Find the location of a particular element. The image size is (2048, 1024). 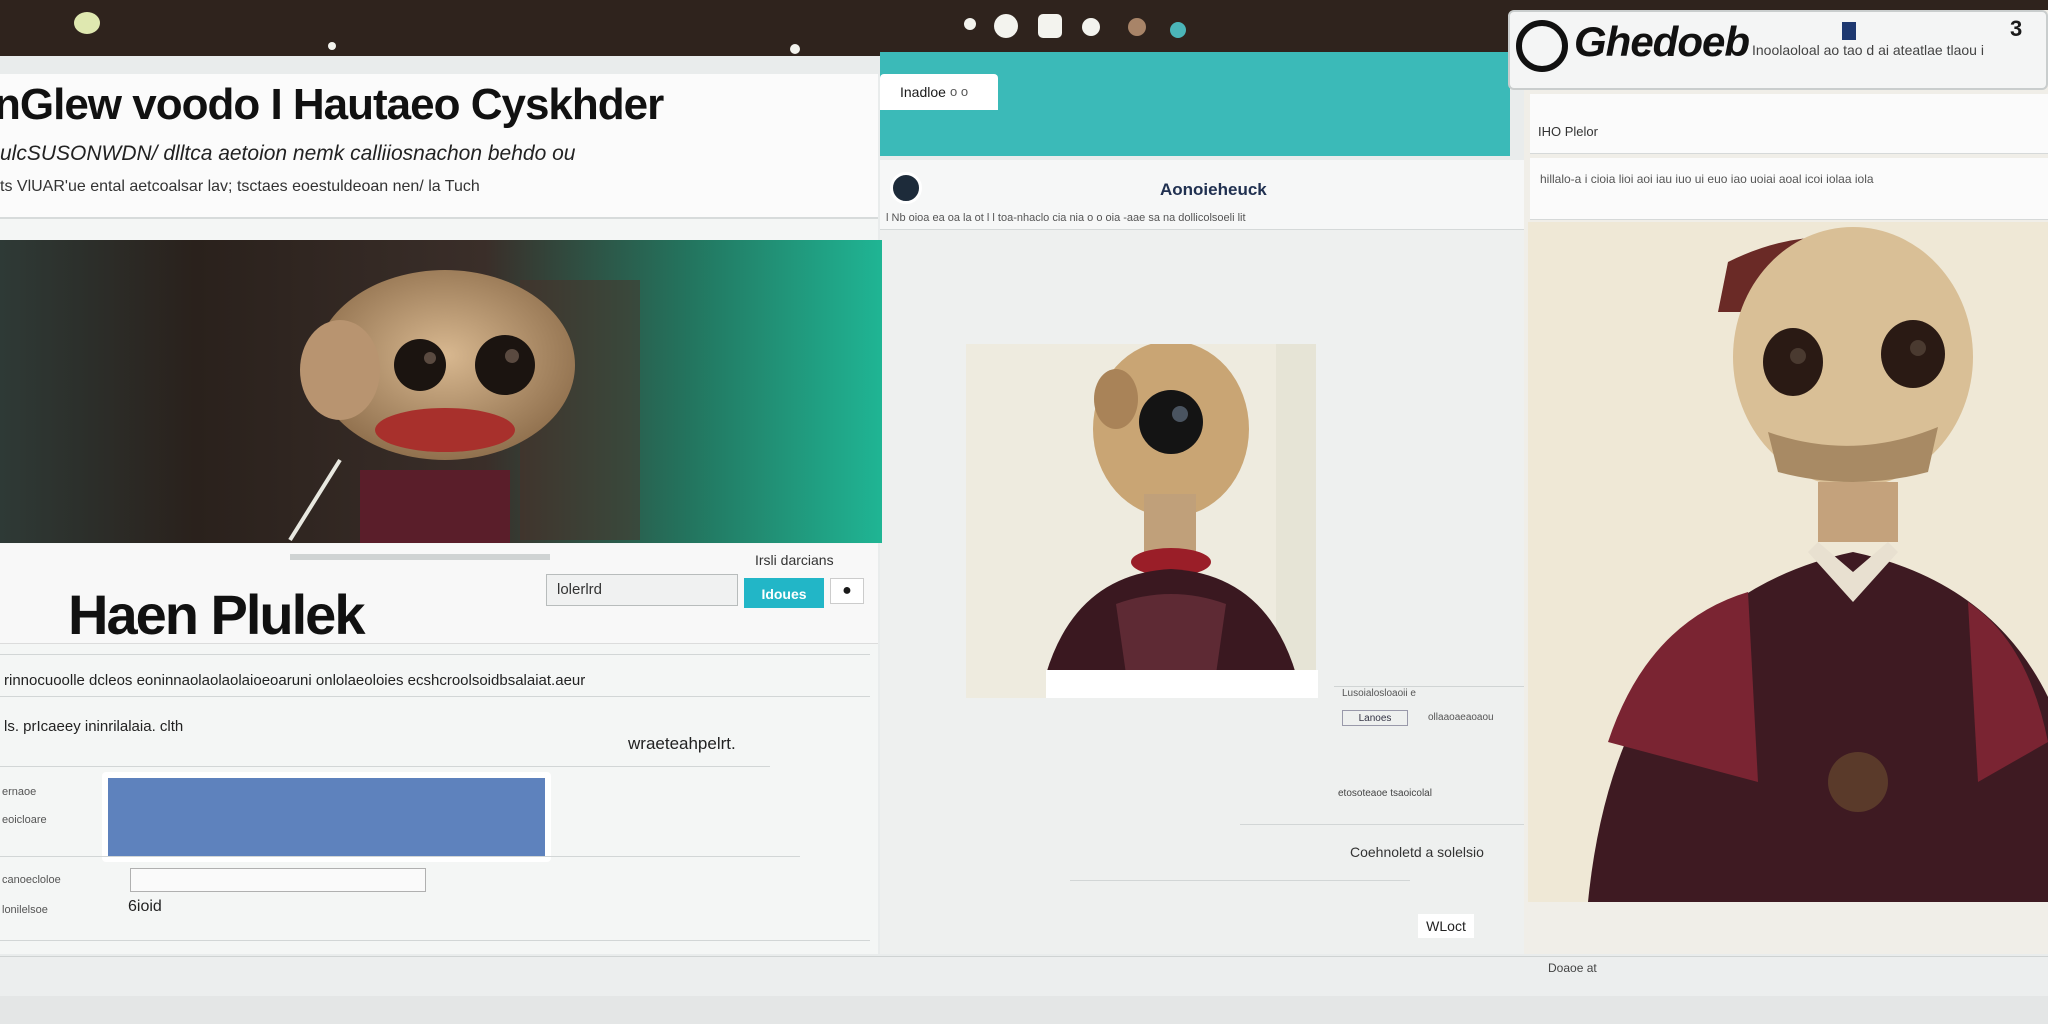

bookmark-icon is located at coordinates (1849, 31).